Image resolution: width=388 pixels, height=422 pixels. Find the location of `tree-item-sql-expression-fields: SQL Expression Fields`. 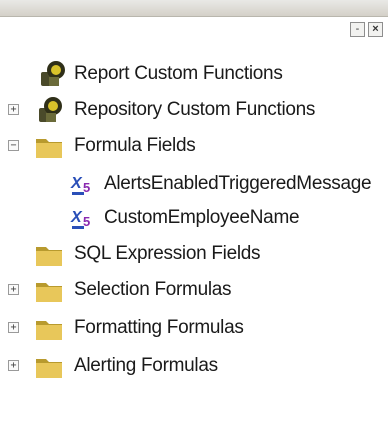

tree-item-sql-expression-fields: SQL Expression Fields is located at coordinates (194, 254).